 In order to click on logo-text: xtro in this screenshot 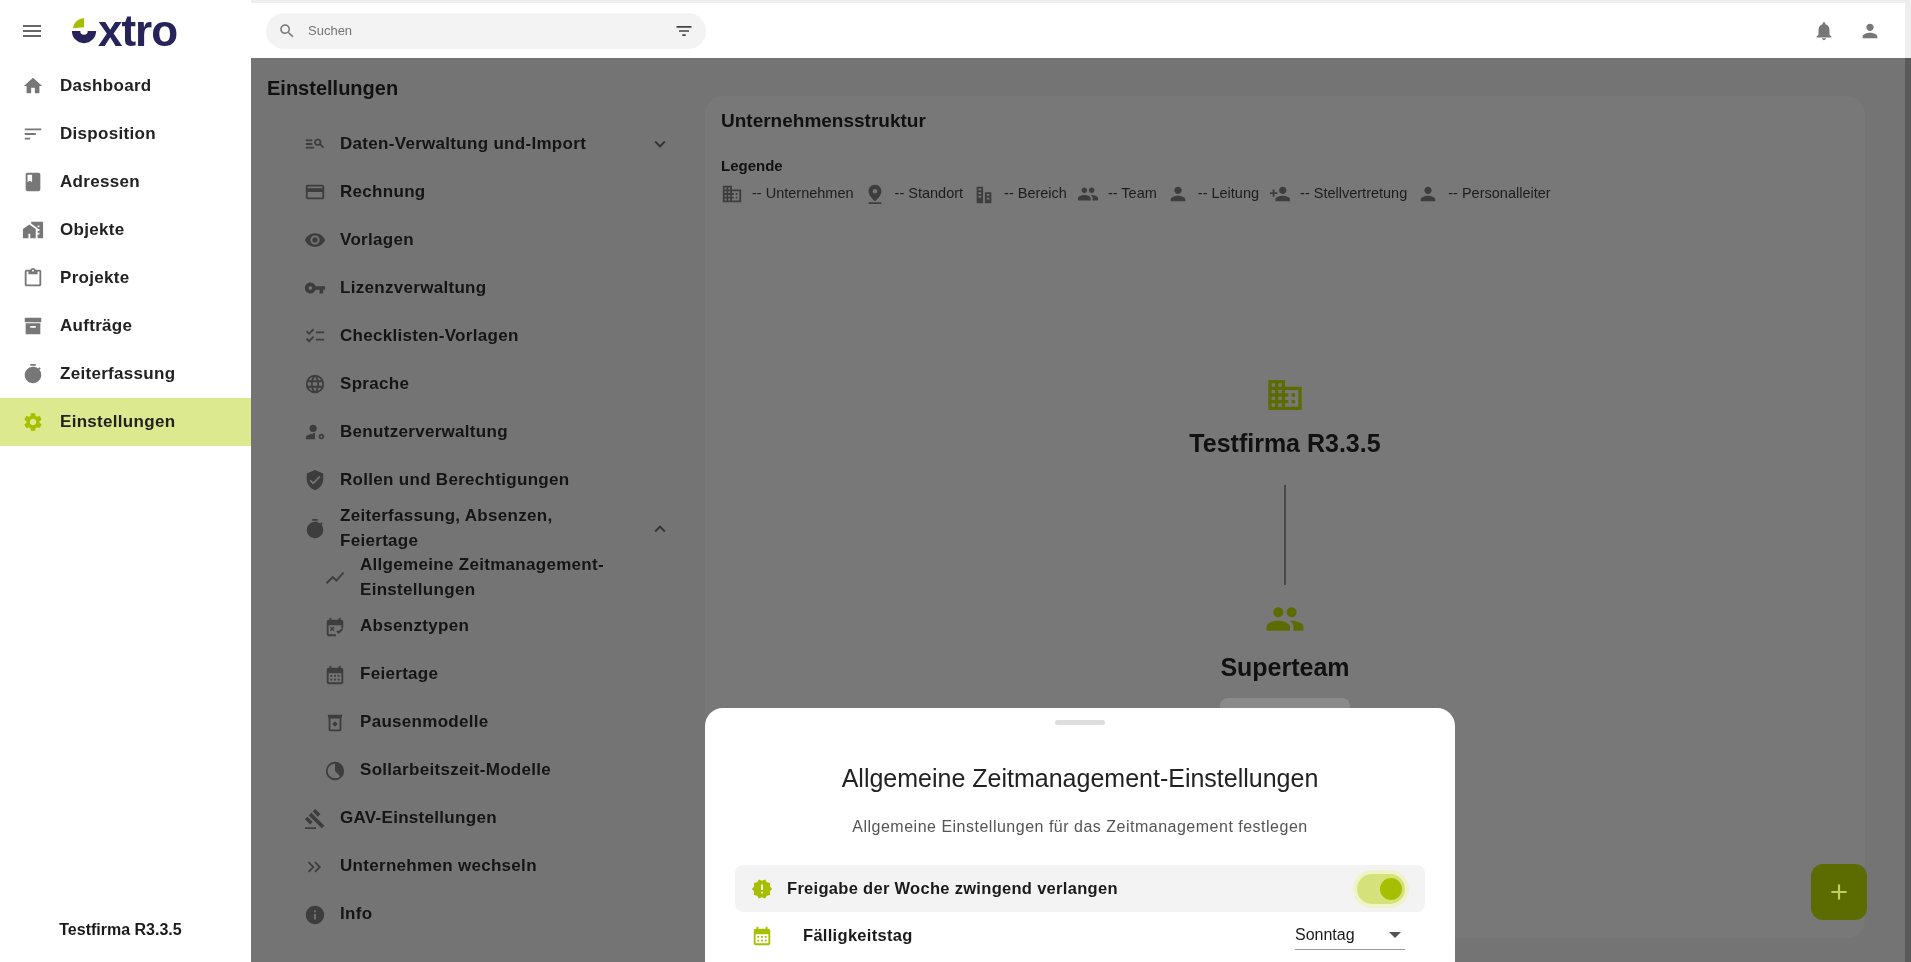, I will do `click(138, 31)`.